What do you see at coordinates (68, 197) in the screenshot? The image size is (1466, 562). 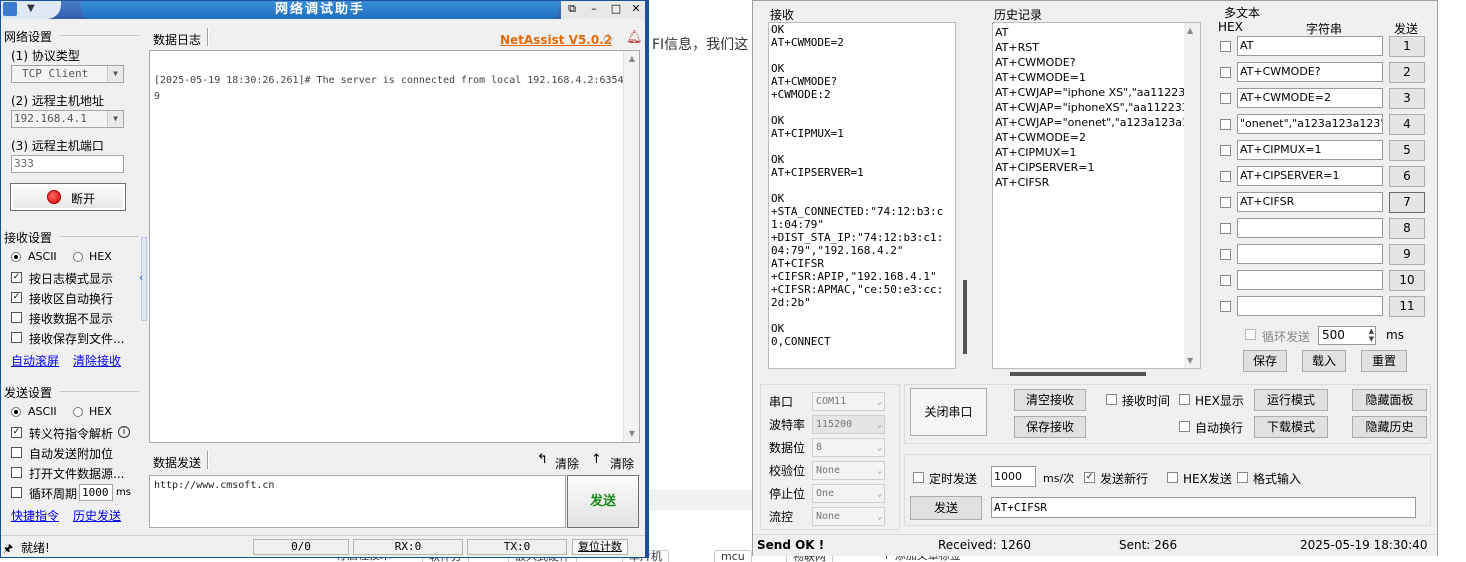 I see `disconnect-button: 断开` at bounding box center [68, 197].